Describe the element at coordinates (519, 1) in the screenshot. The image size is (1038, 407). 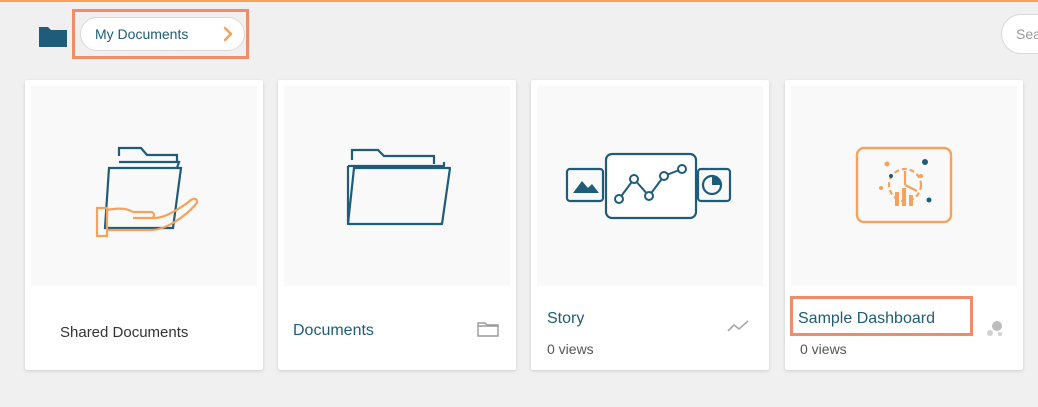
I see `top-accent-line` at that location.